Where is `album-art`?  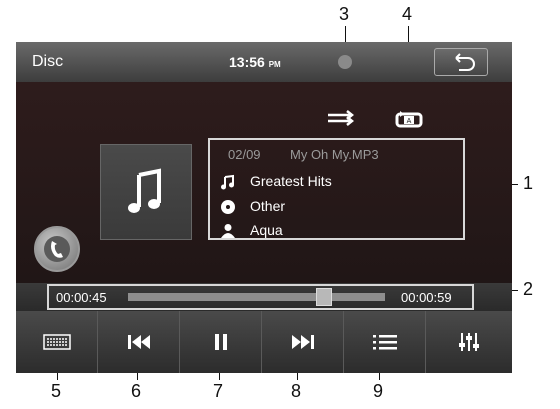 album-art is located at coordinates (146, 192).